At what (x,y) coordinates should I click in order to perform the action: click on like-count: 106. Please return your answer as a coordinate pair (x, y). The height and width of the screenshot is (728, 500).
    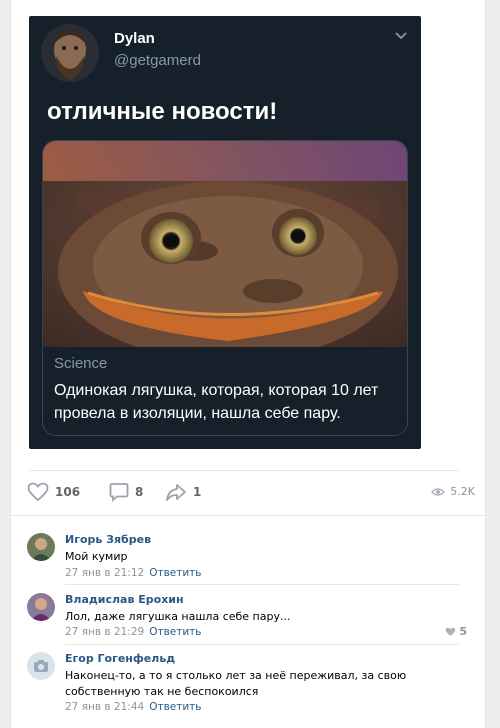
    Looking at the image, I should click on (68, 492).